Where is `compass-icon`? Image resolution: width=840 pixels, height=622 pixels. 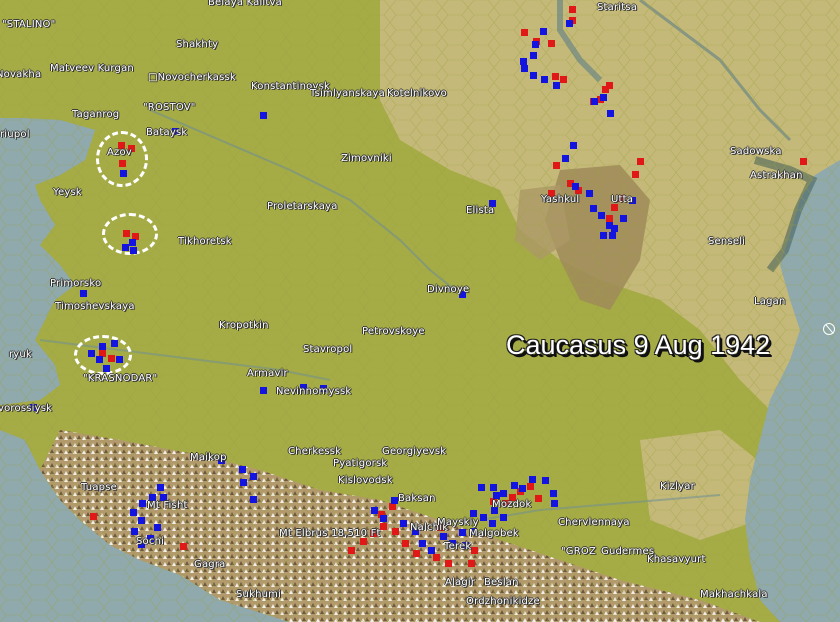 compass-icon is located at coordinates (829, 329).